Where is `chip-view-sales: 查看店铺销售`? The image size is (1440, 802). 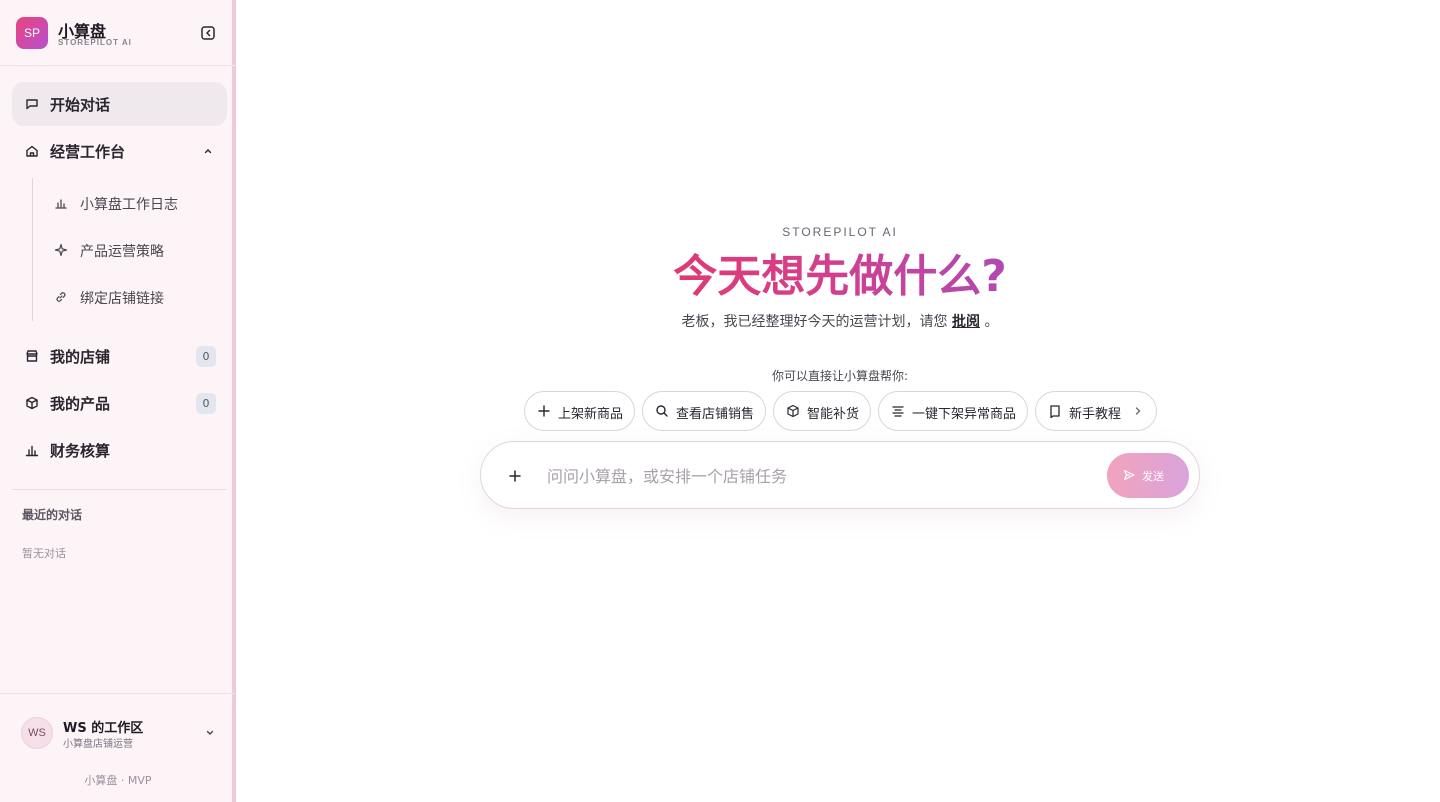 chip-view-sales: 查看店铺销售 is located at coordinates (704, 411).